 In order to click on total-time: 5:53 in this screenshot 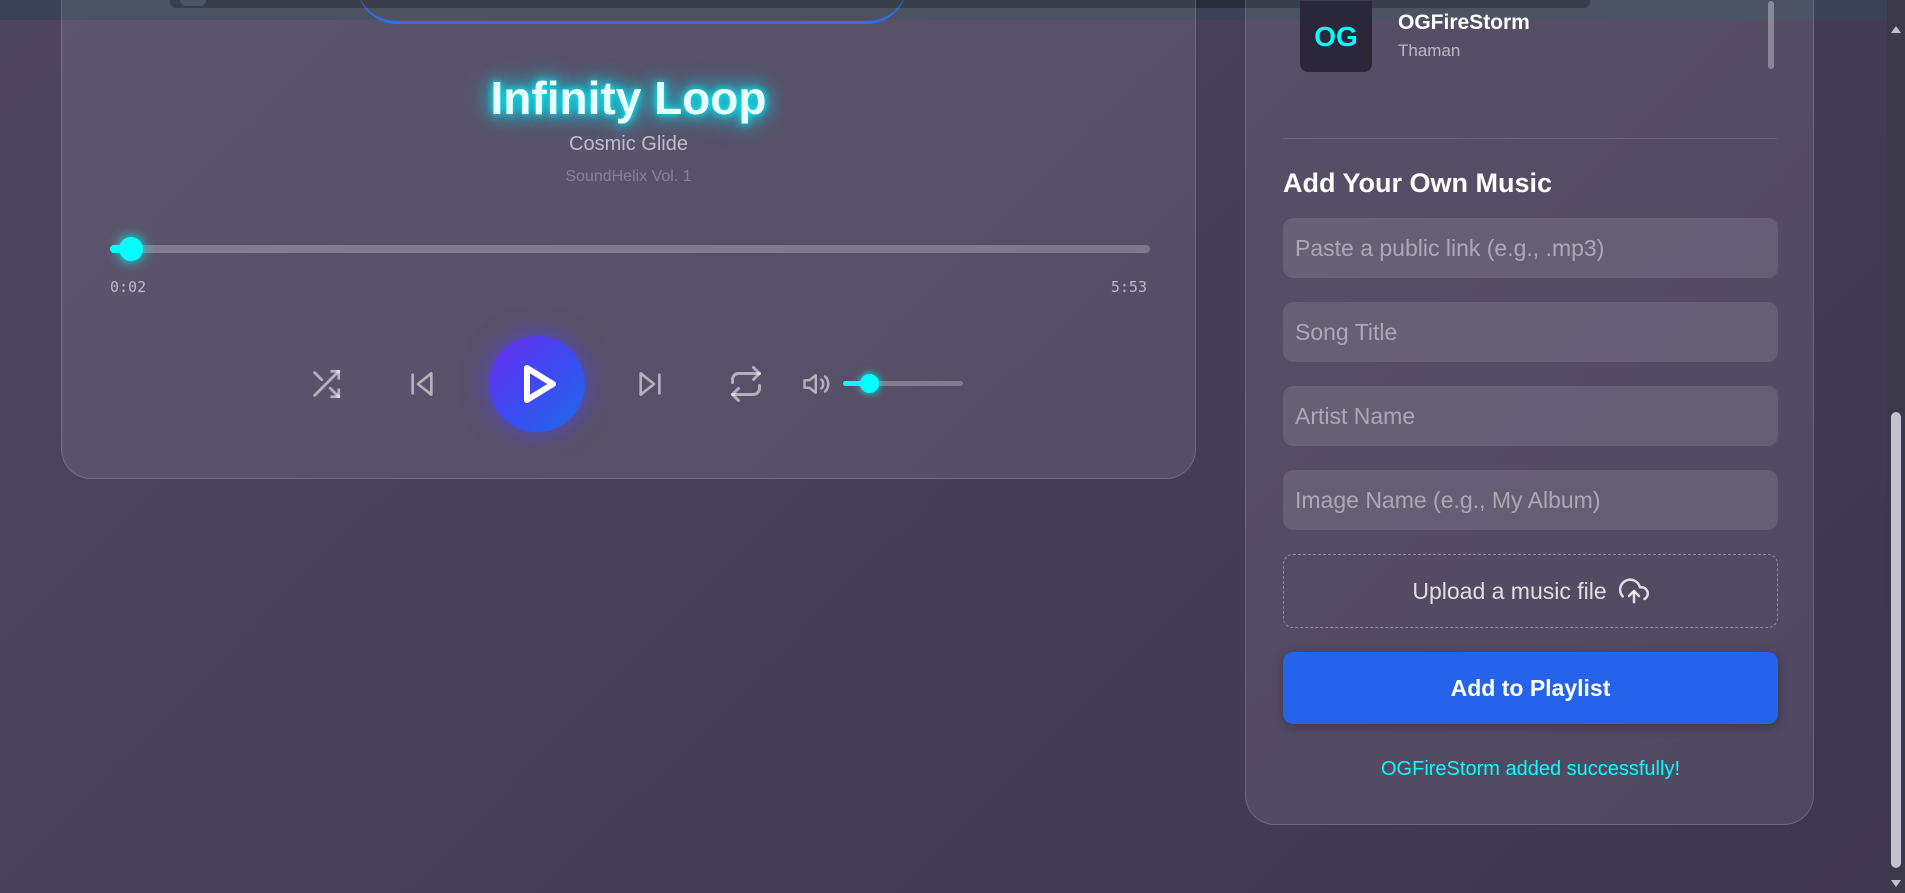, I will do `click(1128, 287)`.